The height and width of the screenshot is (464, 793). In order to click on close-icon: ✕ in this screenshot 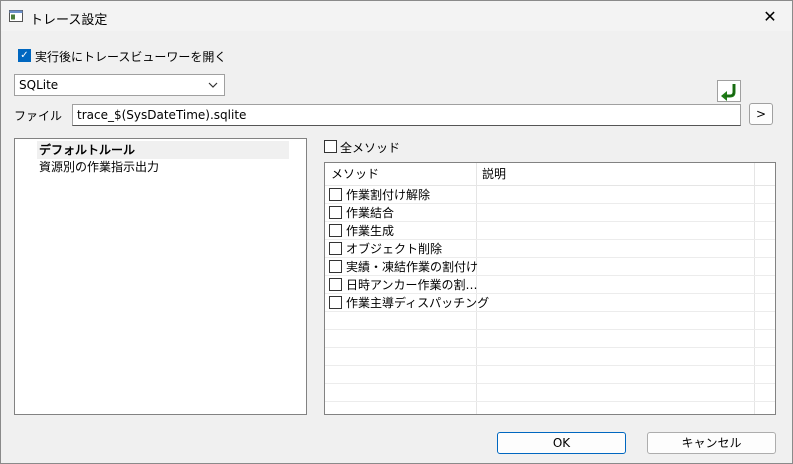, I will do `click(770, 16)`.